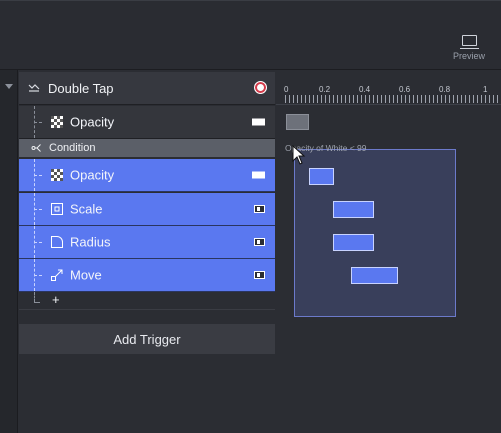  Describe the element at coordinates (325, 89) in the screenshot. I see `tick-label: 0.2` at that location.